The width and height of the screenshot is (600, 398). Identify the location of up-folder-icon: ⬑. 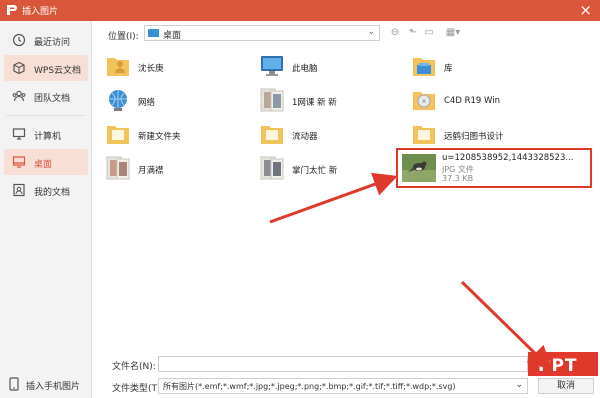
(413, 33).